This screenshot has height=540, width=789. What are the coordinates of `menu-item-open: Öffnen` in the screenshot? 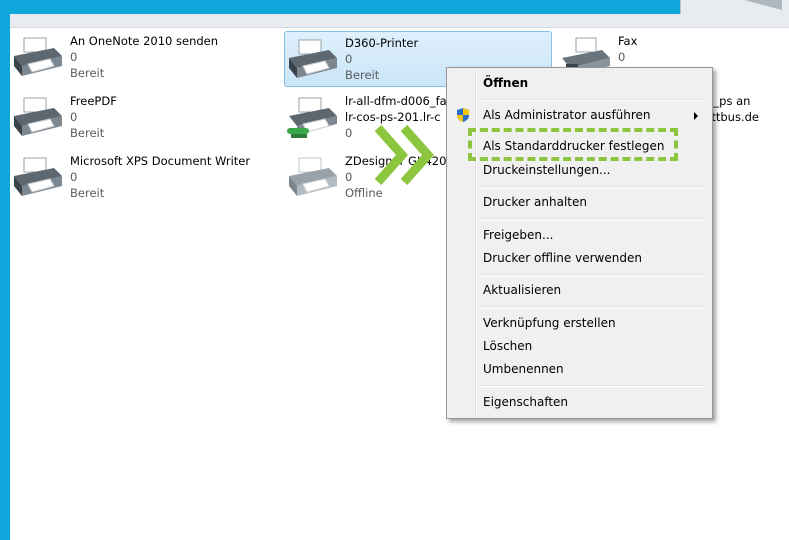 It's located at (578, 83).